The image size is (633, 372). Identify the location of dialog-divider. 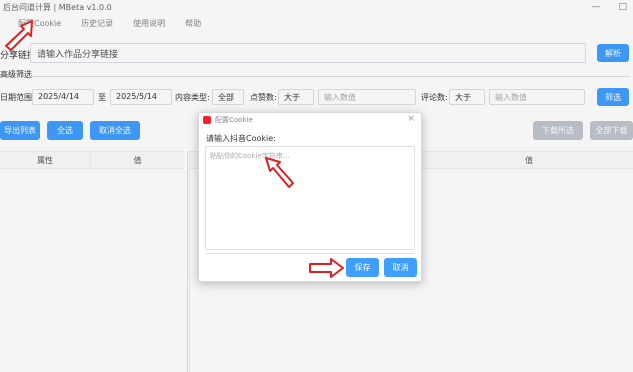
(310, 253).